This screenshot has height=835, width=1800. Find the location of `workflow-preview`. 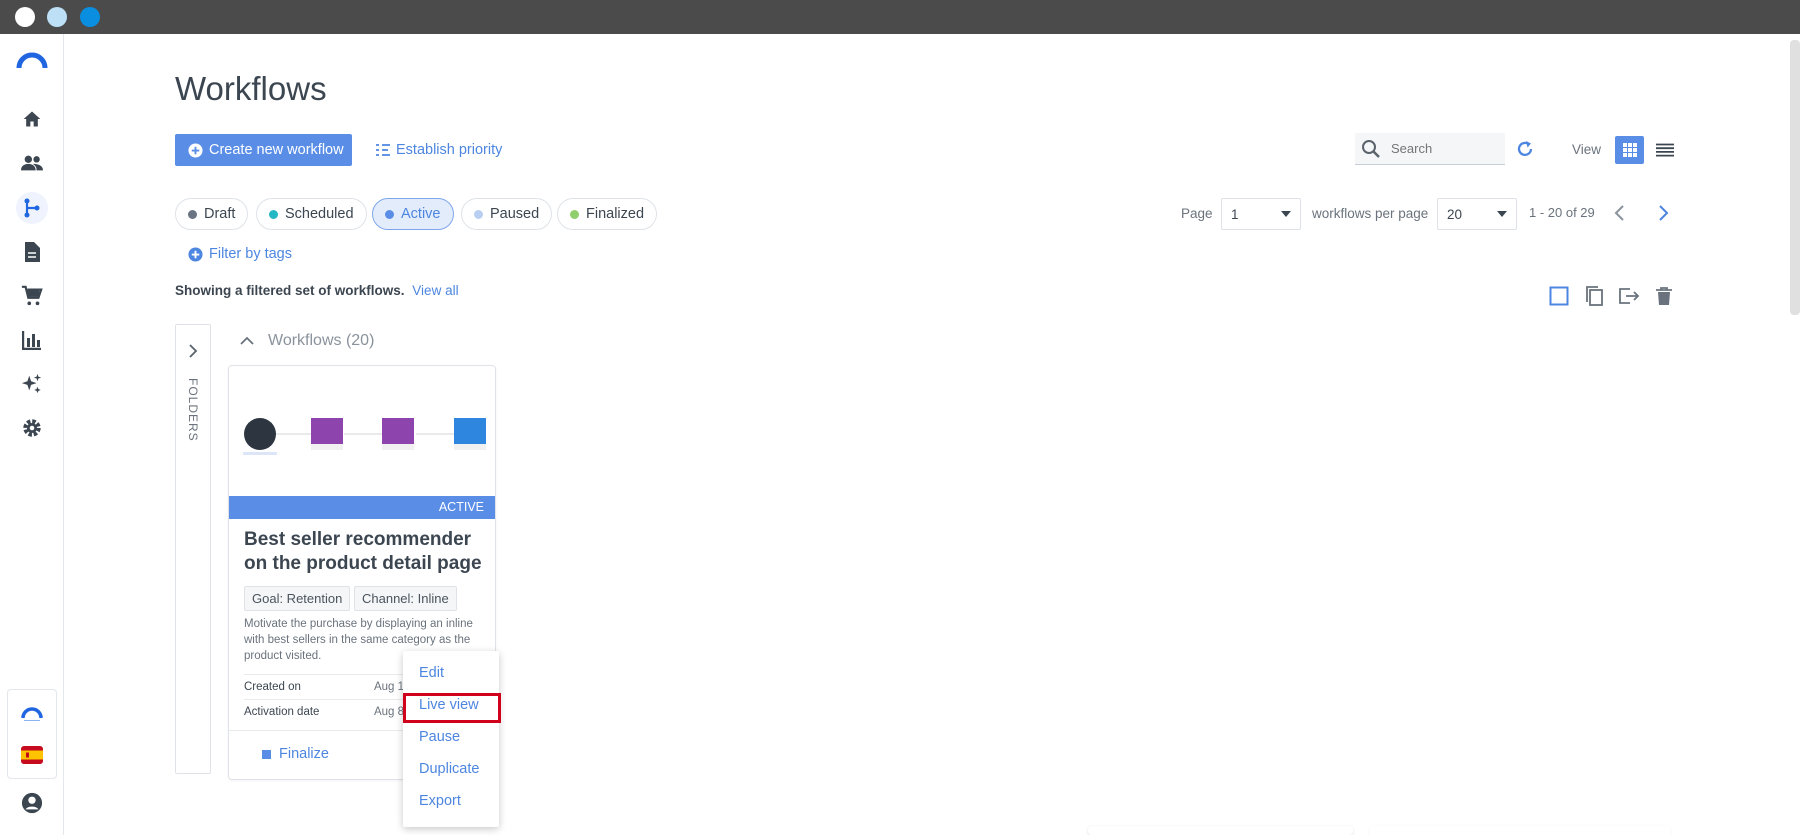

workflow-preview is located at coordinates (362, 431).